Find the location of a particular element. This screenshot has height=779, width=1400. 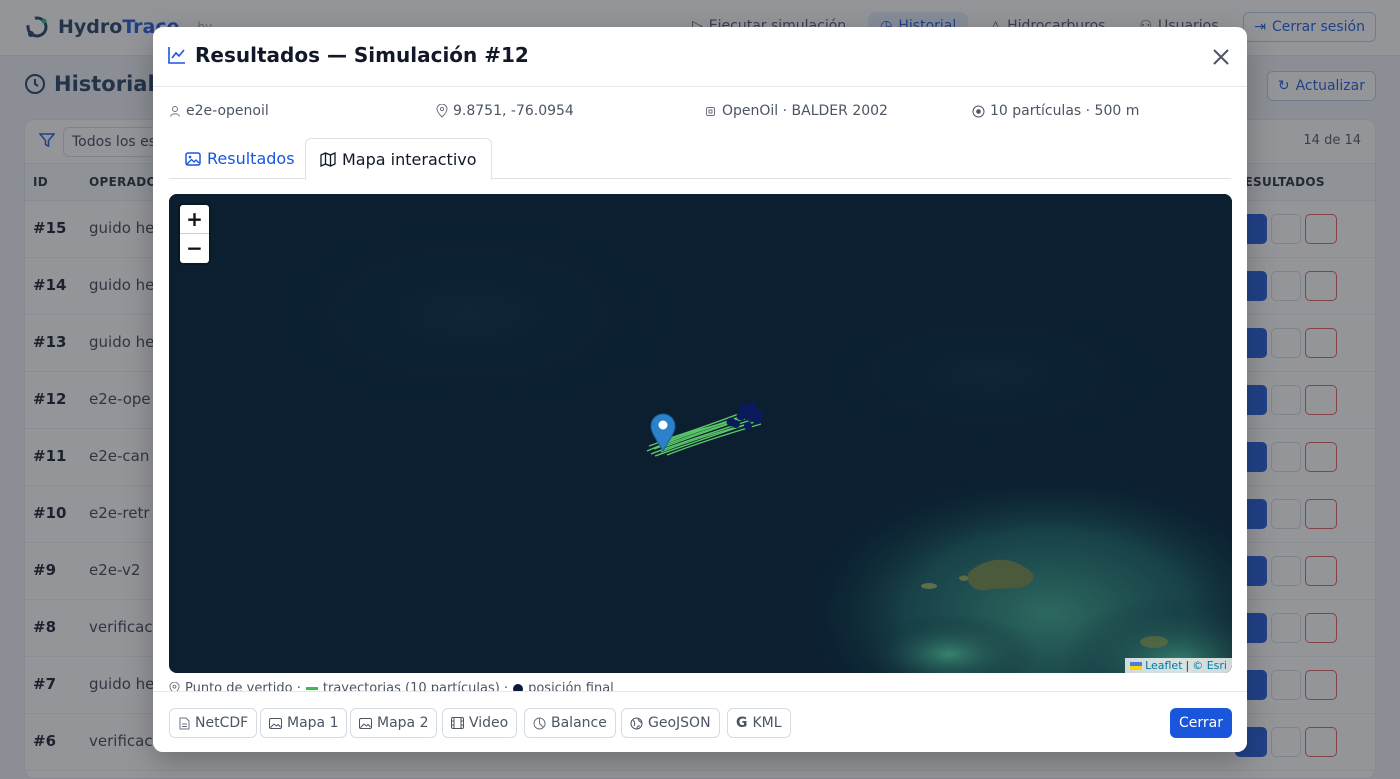

target-icon is located at coordinates (978, 111).